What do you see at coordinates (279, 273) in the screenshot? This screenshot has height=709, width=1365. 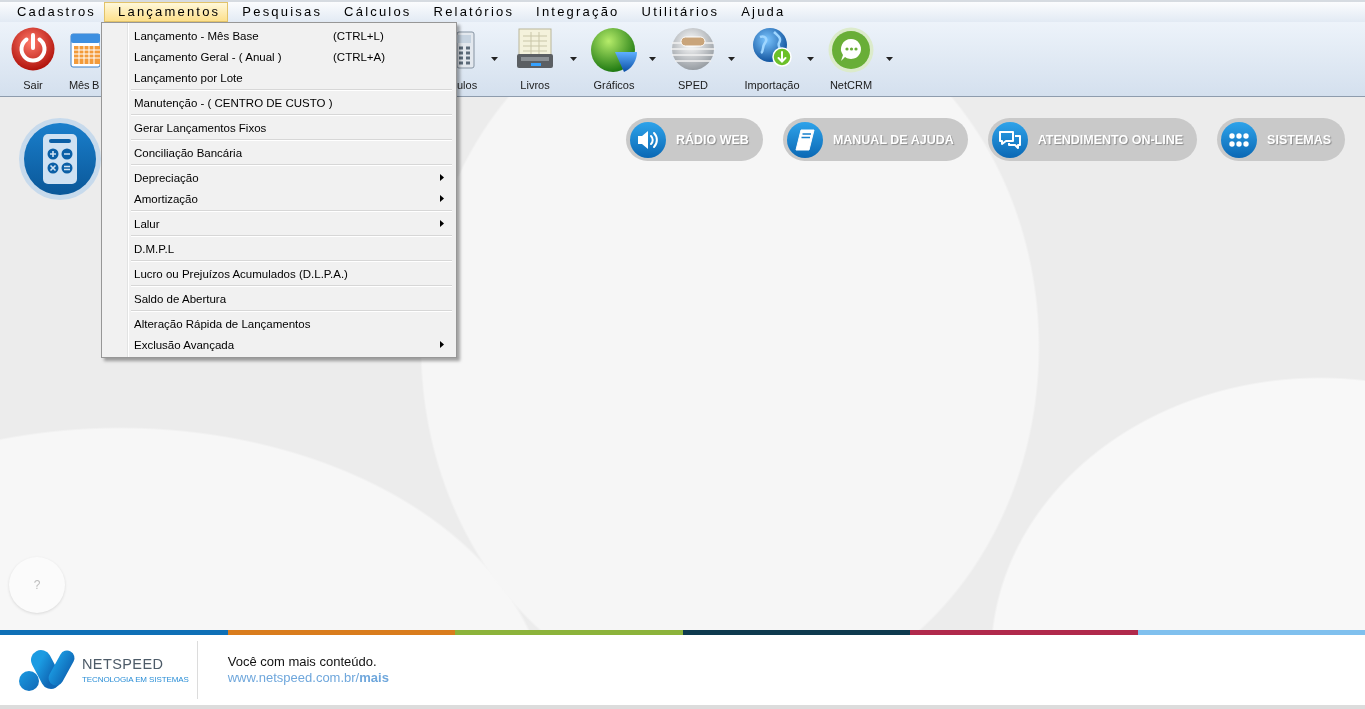 I see `menu-item: Lucro ou Prejuízos Acumulados (D.L.P.A.)` at bounding box center [279, 273].